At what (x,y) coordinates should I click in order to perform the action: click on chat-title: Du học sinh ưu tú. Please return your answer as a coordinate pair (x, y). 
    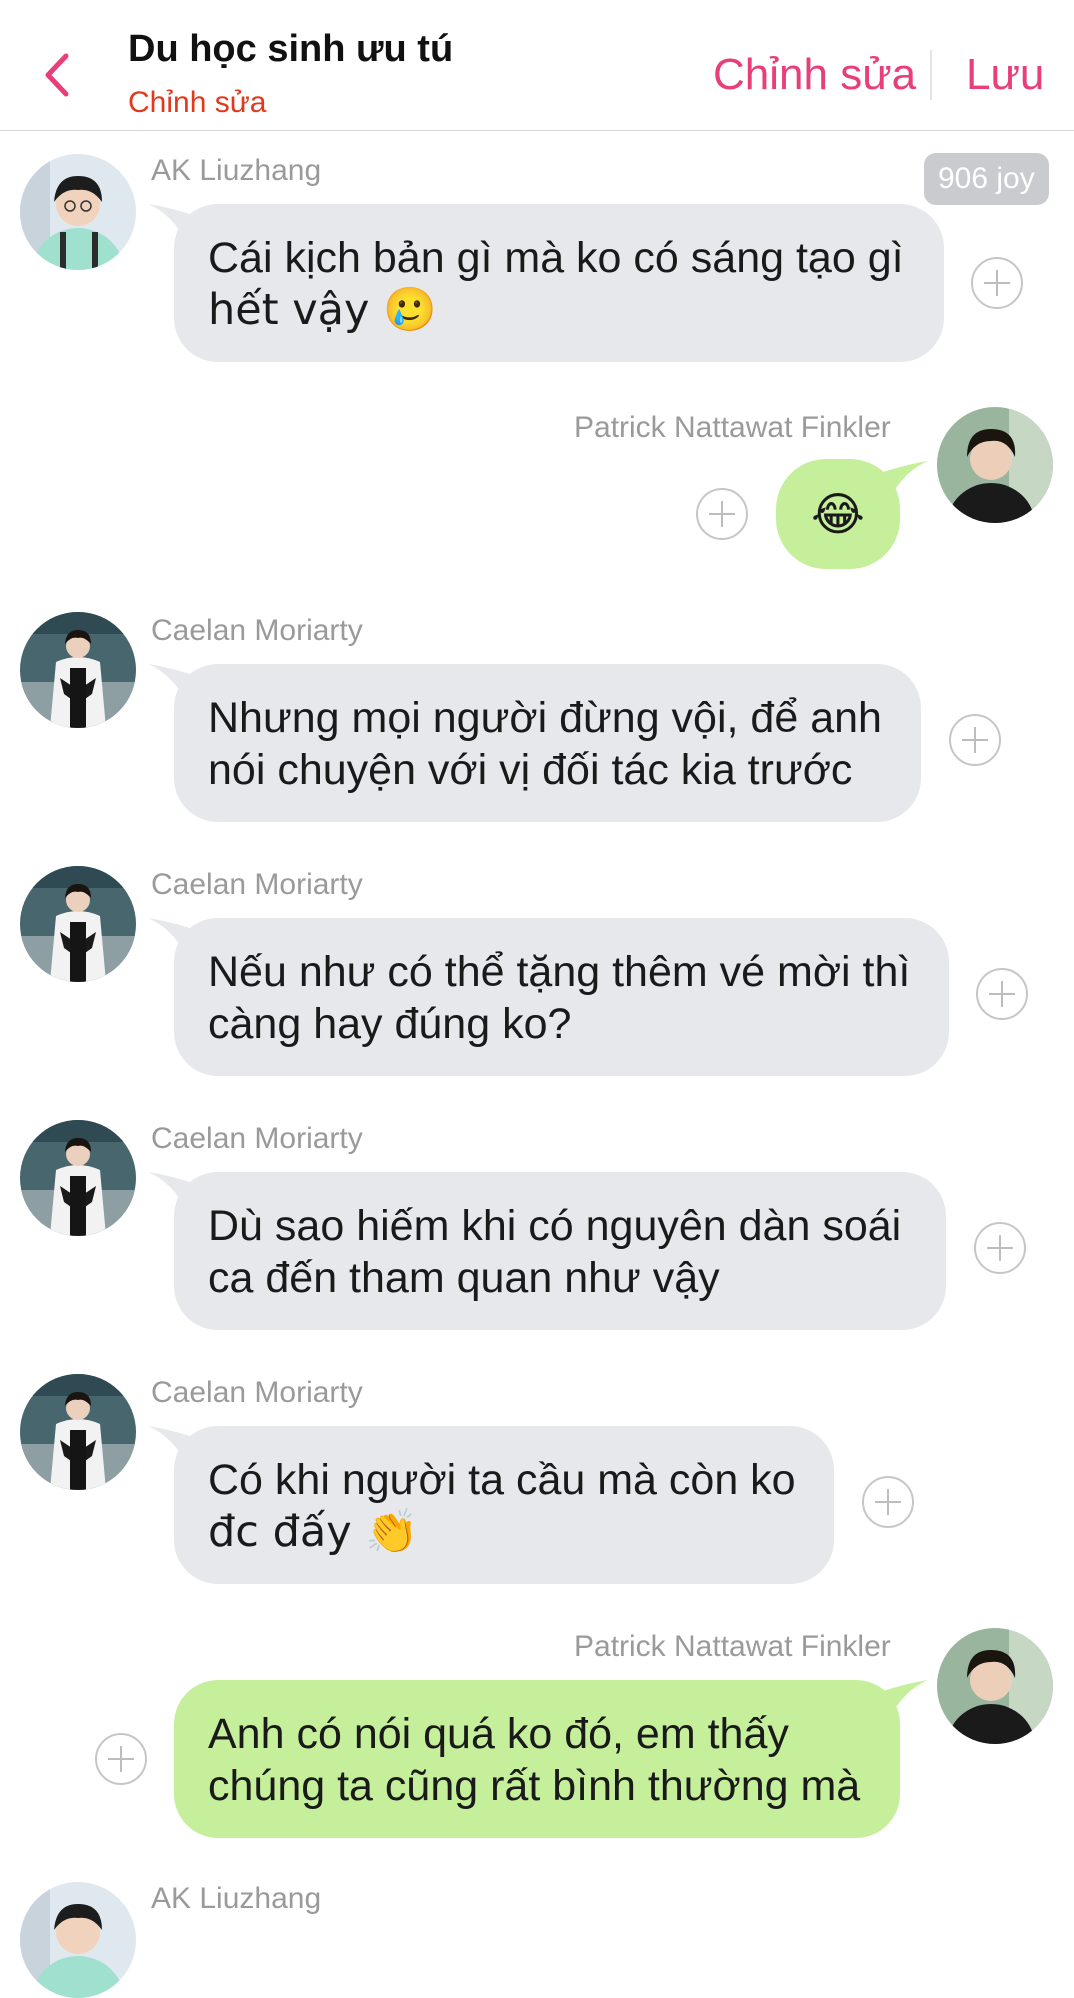
    Looking at the image, I should click on (291, 49).